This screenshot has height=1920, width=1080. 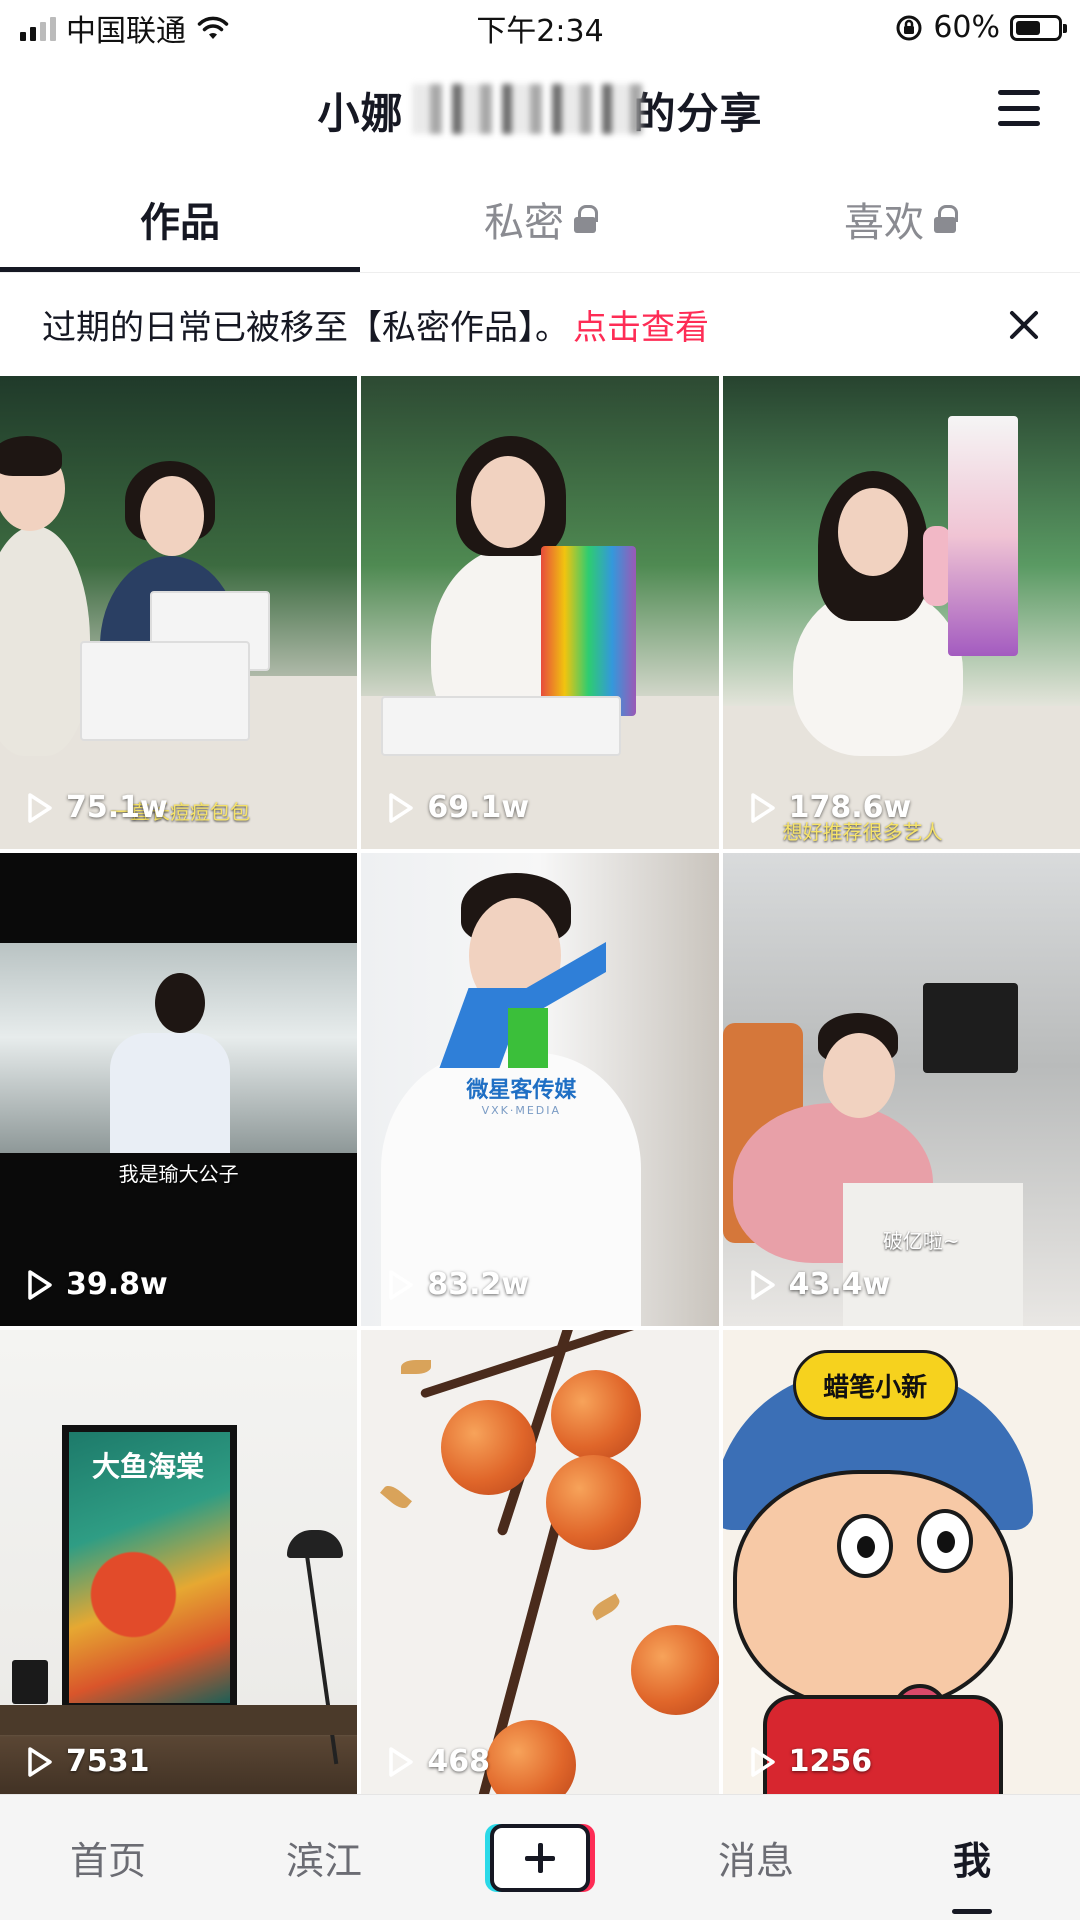 I want to click on play-count-value: 39.8w, so click(x=117, y=1284).